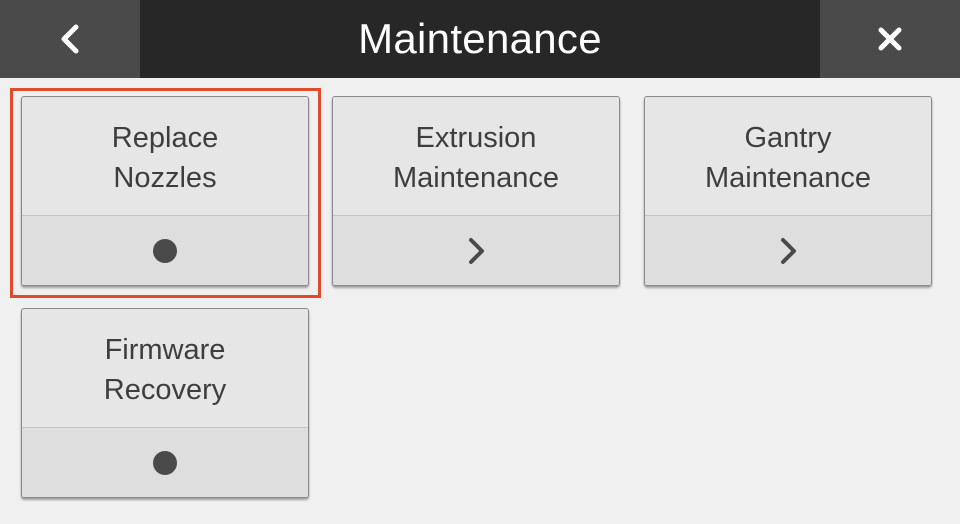 The height and width of the screenshot is (524, 960). I want to click on back-button, so click(70, 39).